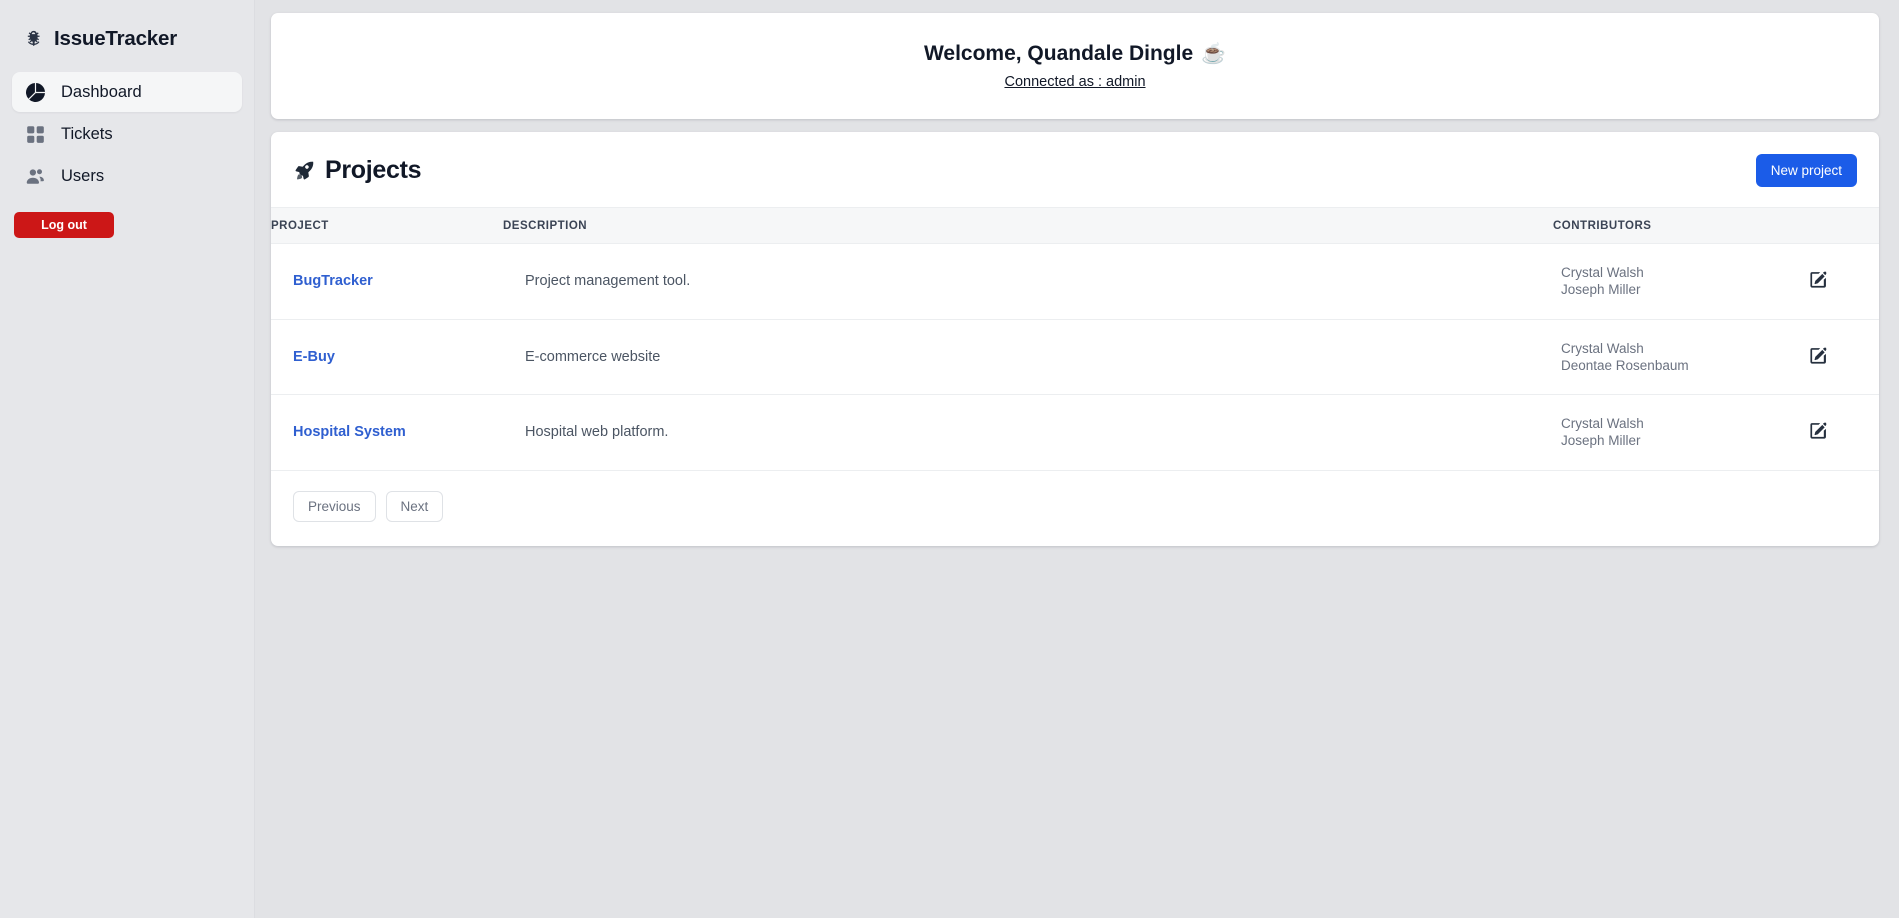 The image size is (1899, 918). What do you see at coordinates (304, 171) in the screenshot?
I see `rocket-icon` at bounding box center [304, 171].